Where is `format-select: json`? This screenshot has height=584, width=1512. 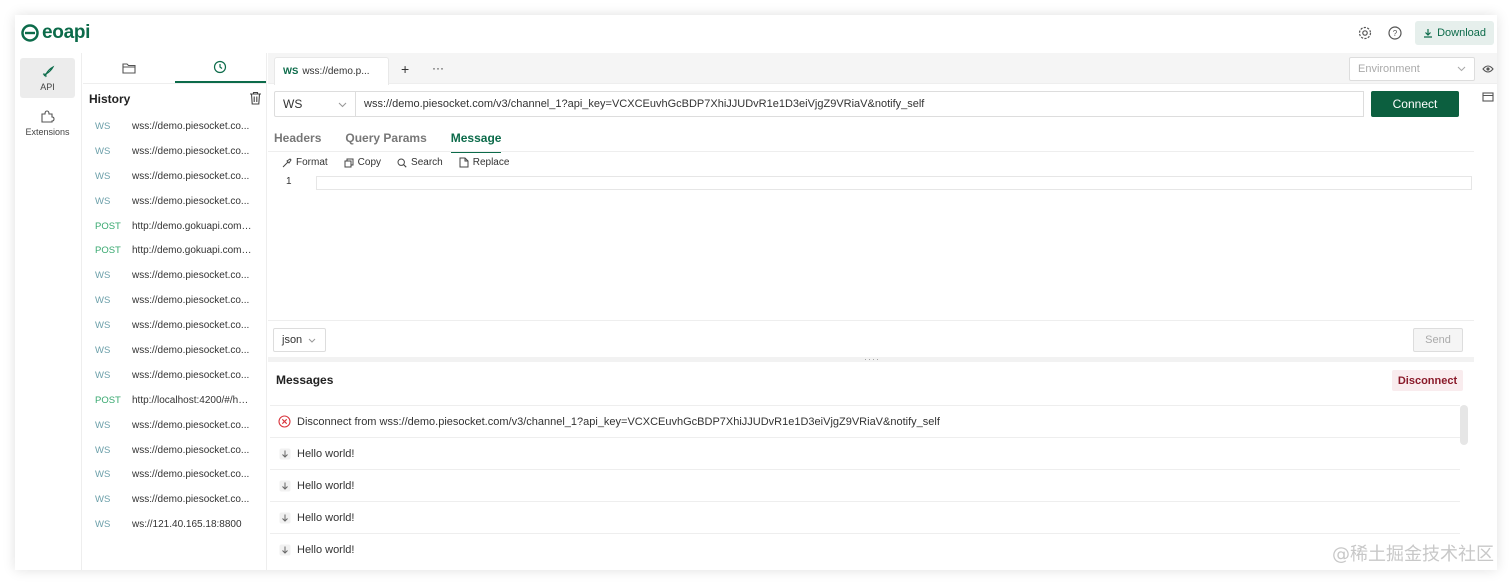
format-select: json is located at coordinates (299, 340).